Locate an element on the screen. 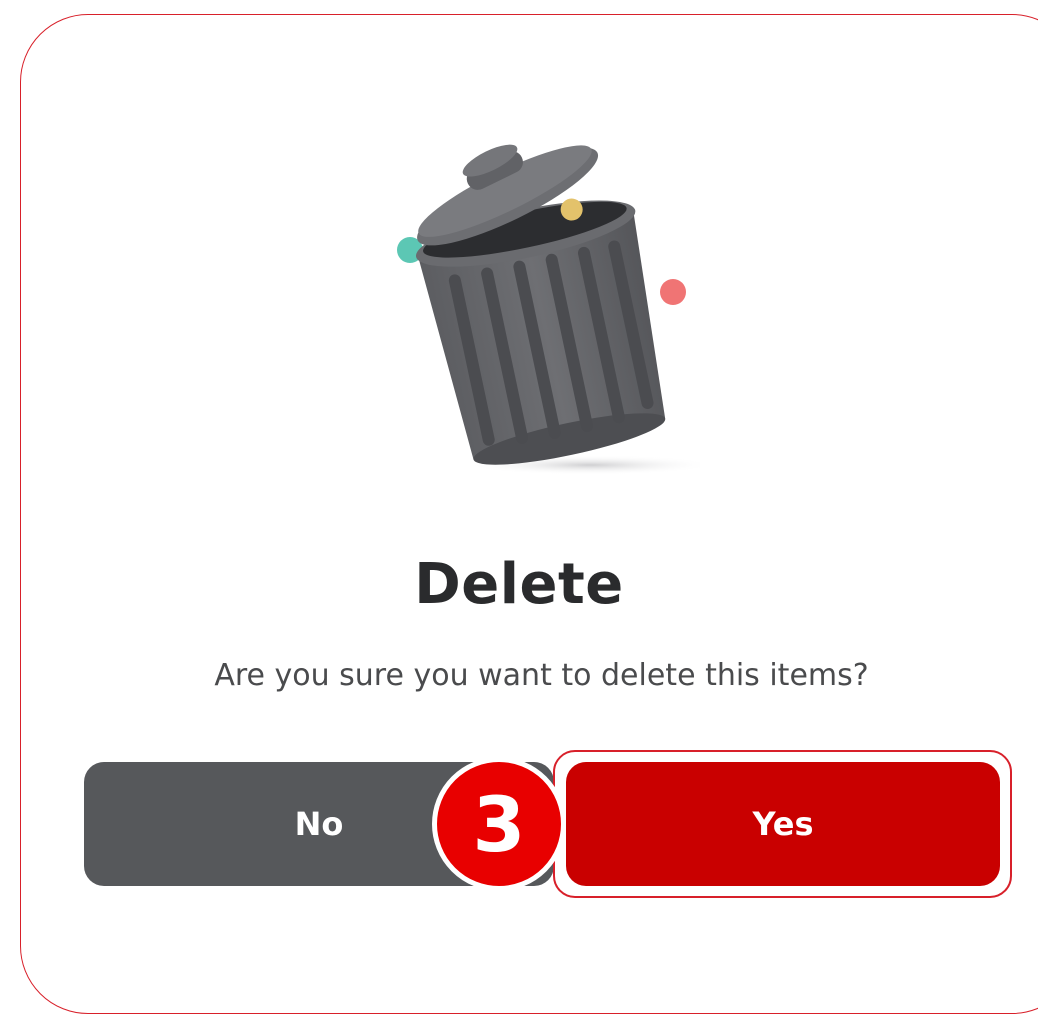 The width and height of the screenshot is (1038, 1014). step-number-badge: 3 is located at coordinates (499, 824).